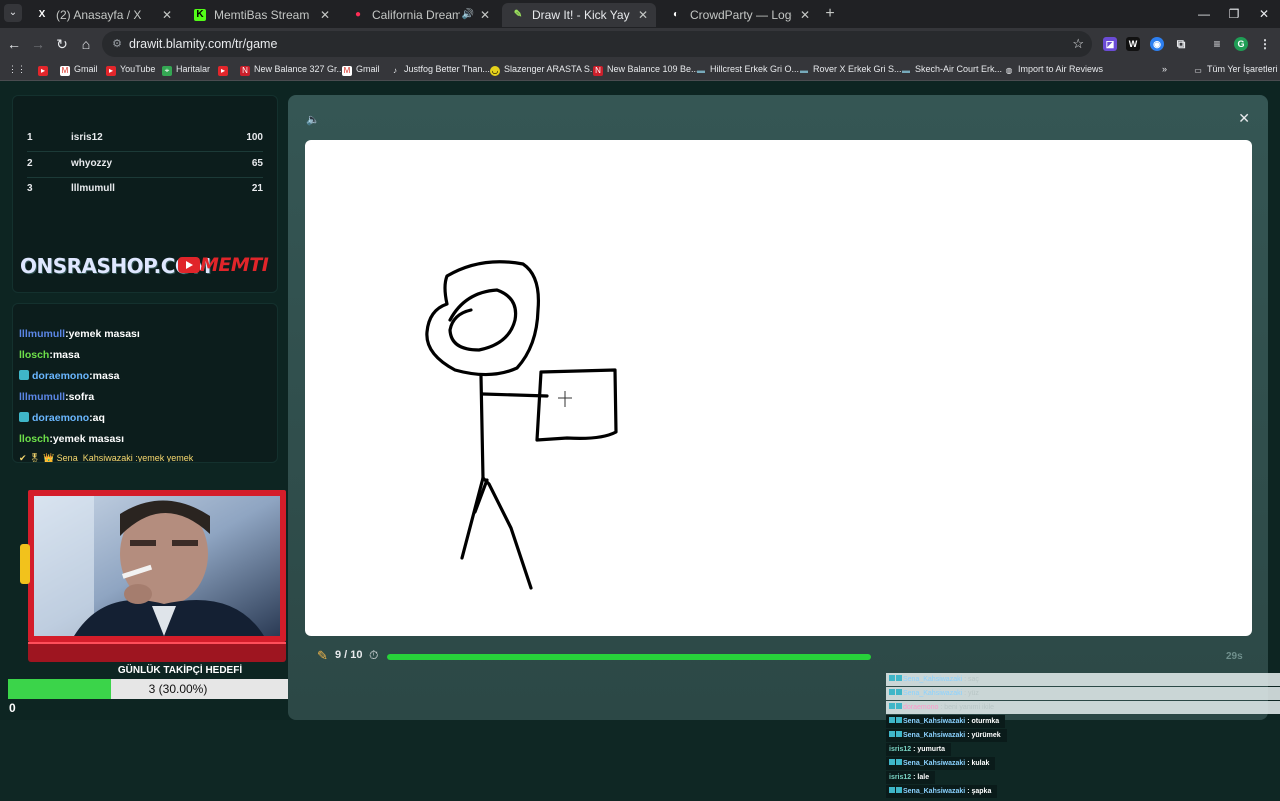 This screenshot has height=801, width=1280. What do you see at coordinates (322, 655) in the screenshot?
I see `pencil-icon: ✎` at bounding box center [322, 655].